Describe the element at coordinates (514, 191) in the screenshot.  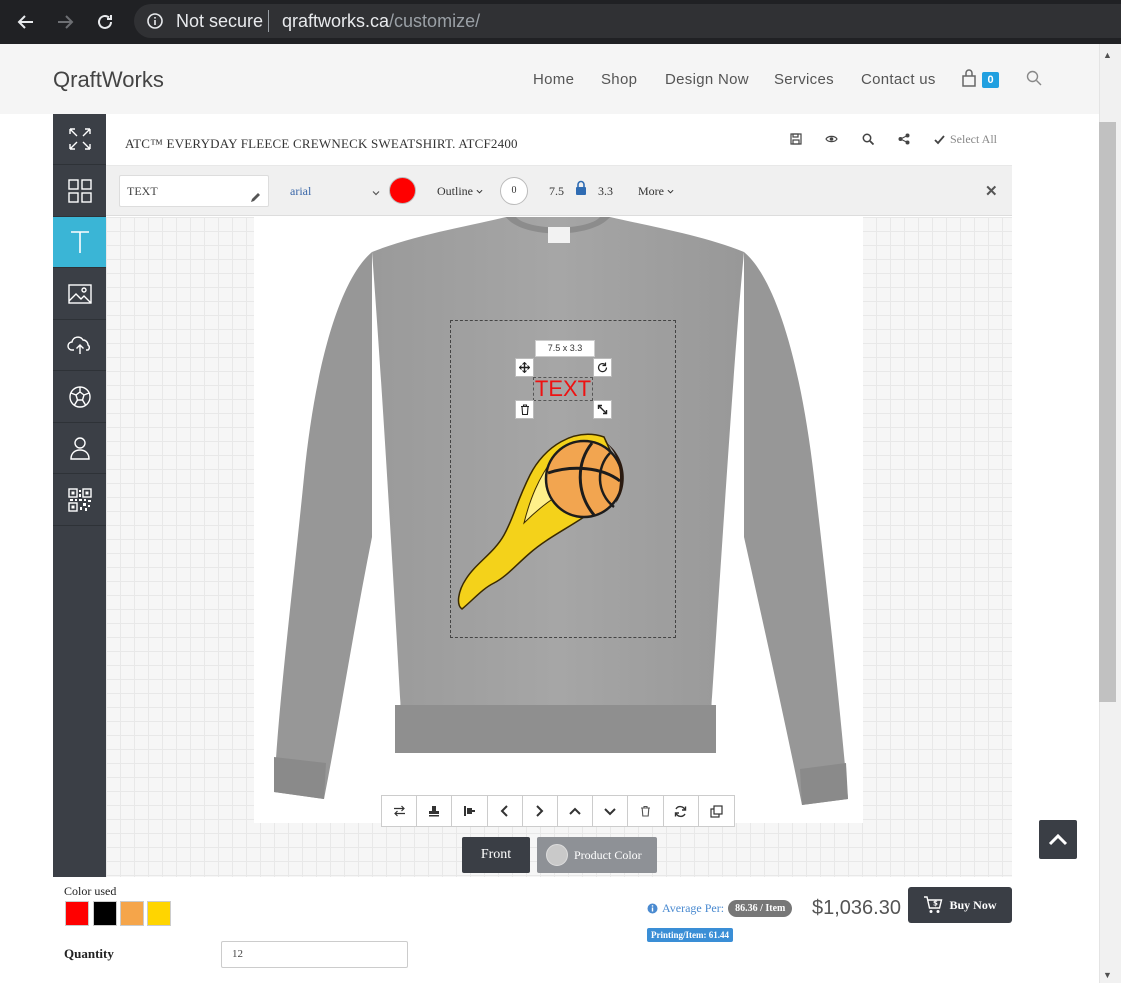
I see `rotation-input: 0` at that location.